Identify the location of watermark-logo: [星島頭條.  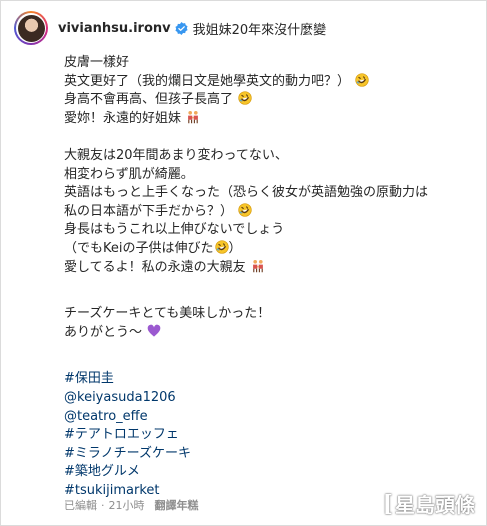
(428, 504).